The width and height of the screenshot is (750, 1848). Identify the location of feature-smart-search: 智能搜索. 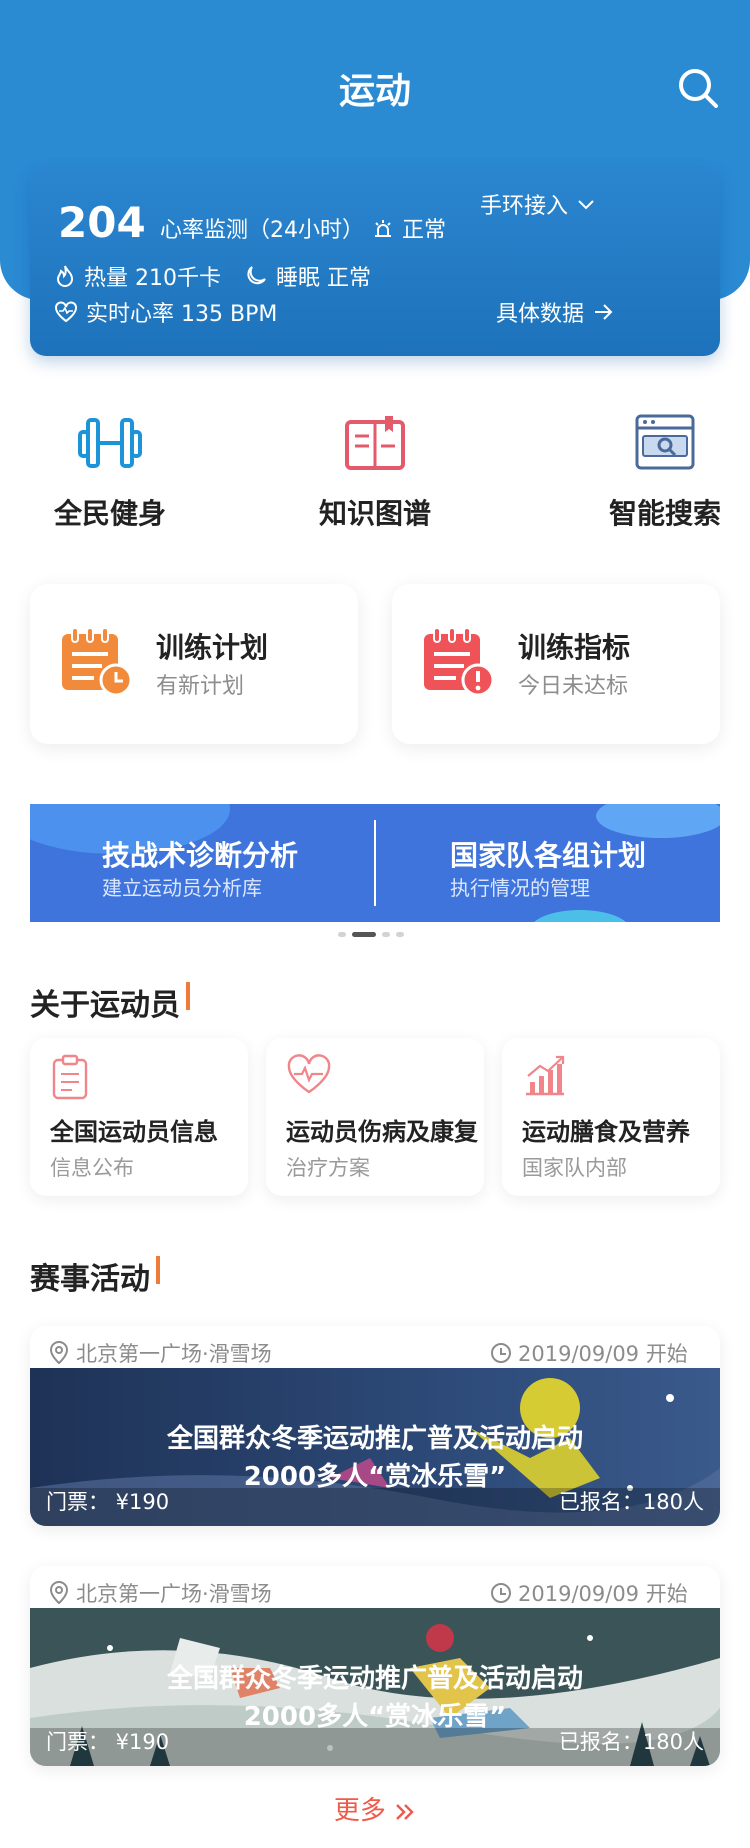
(652, 472).